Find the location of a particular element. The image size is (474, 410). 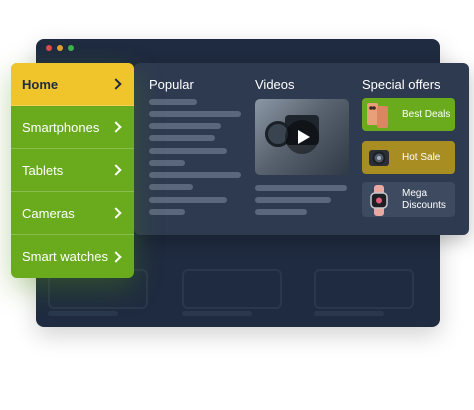

menu-item-label: Tablets is located at coordinates (43, 170).